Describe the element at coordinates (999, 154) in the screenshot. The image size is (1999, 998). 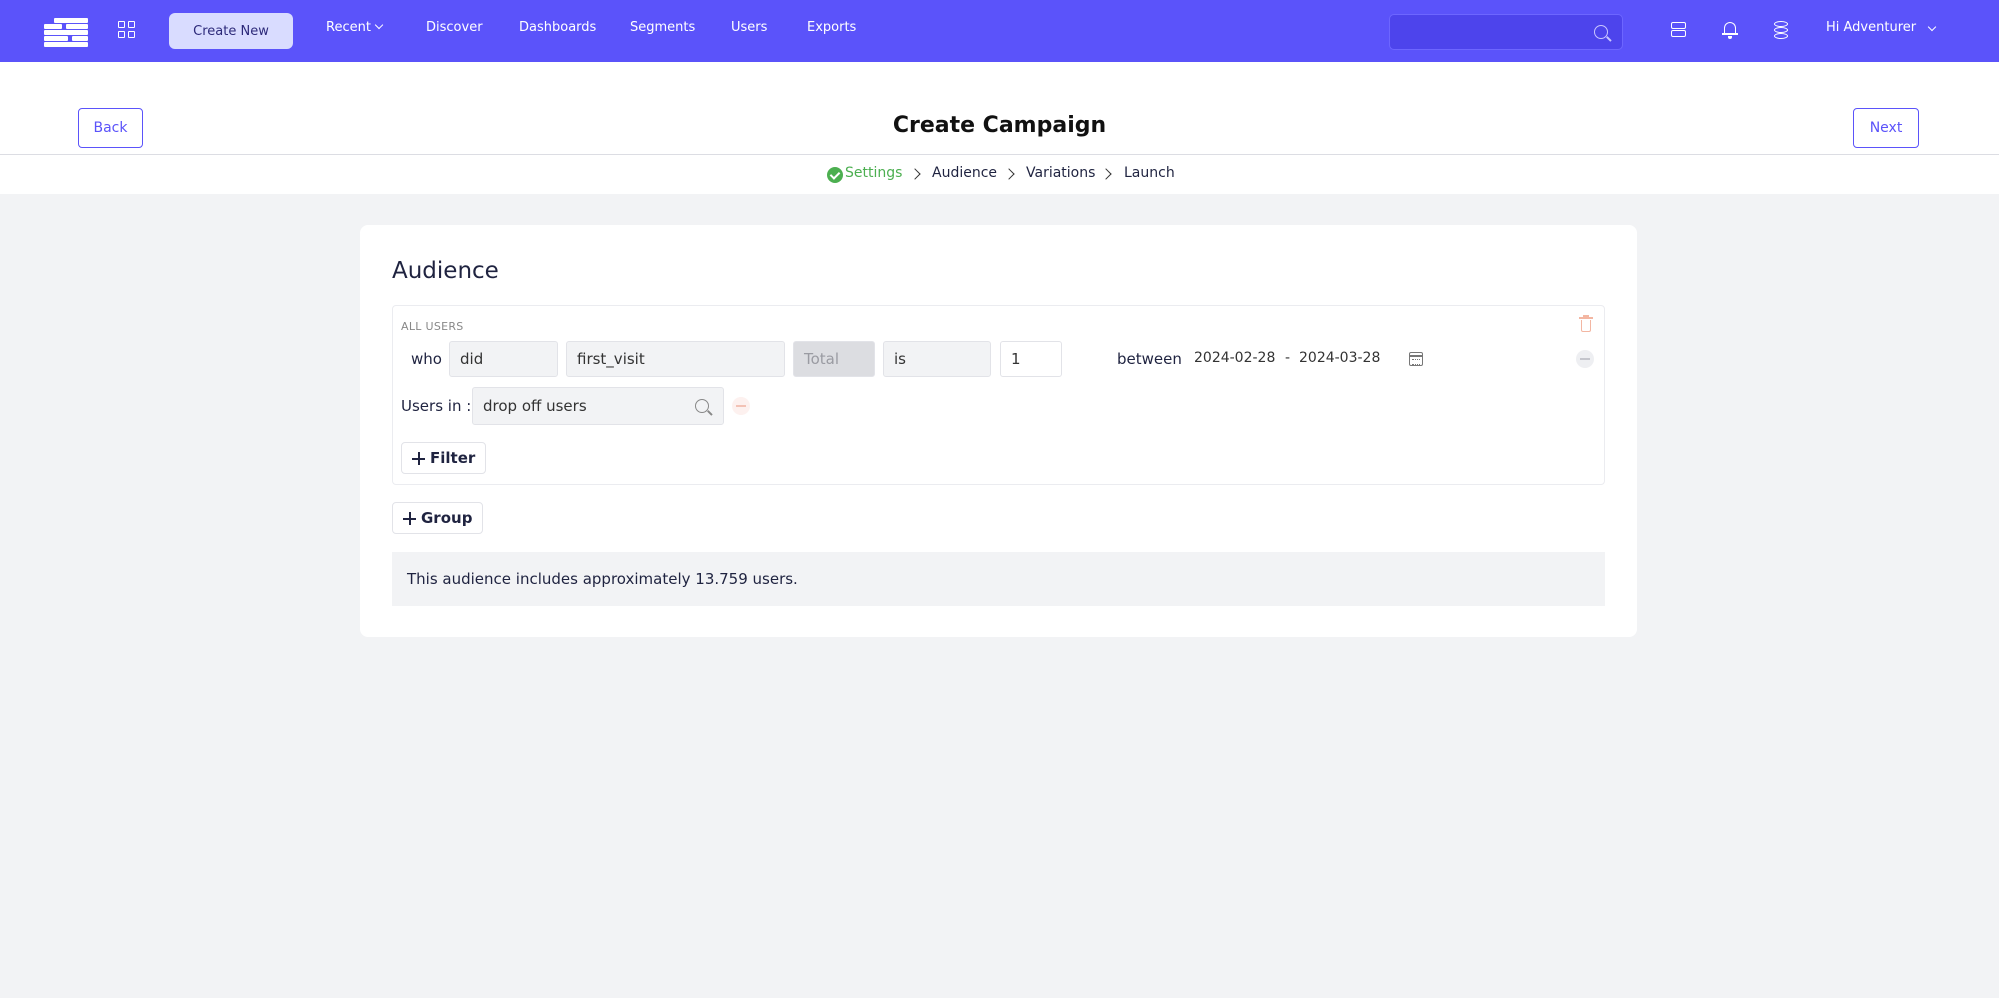
I see `header-divider` at that location.